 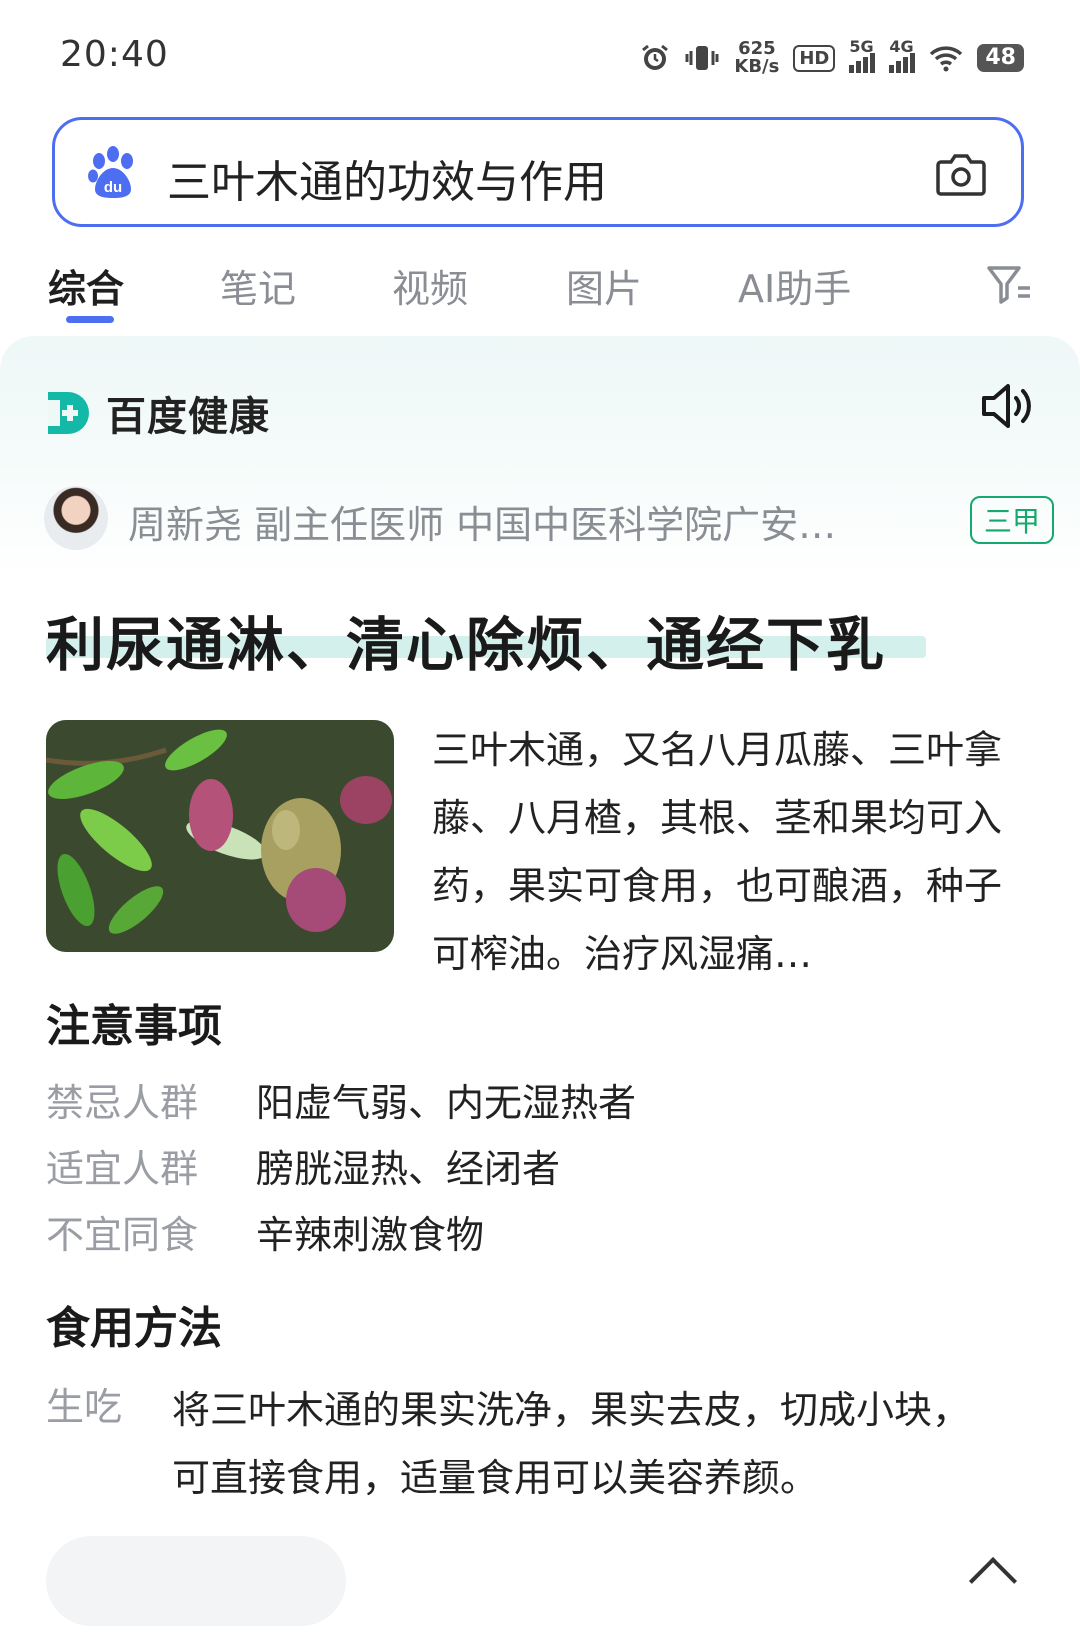 I want to click on baidu-logo-icon: du, so click(x=110, y=172).